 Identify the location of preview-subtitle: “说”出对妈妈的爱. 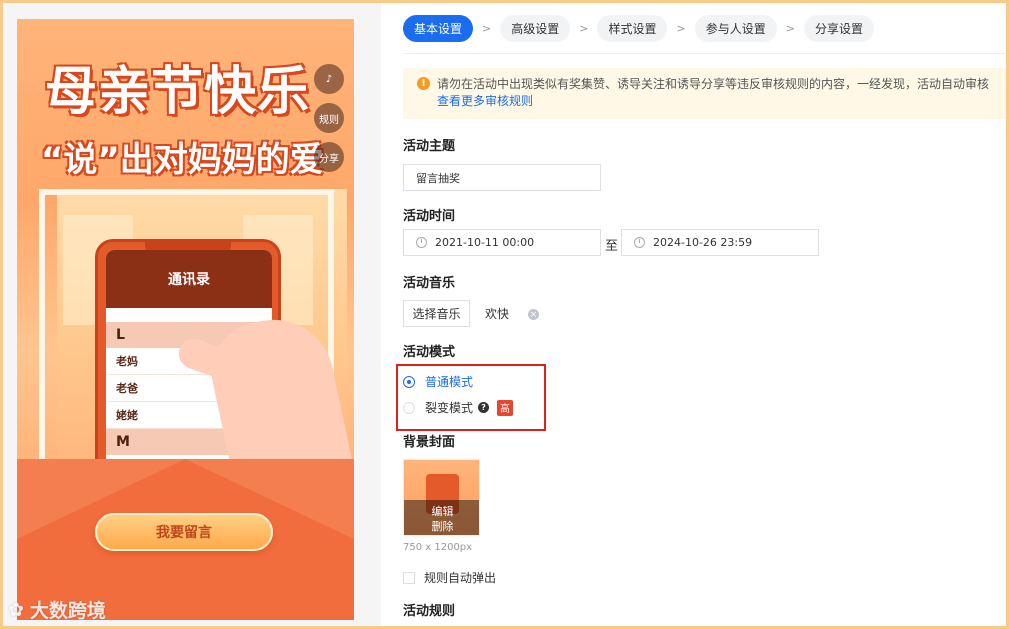
(182, 160).